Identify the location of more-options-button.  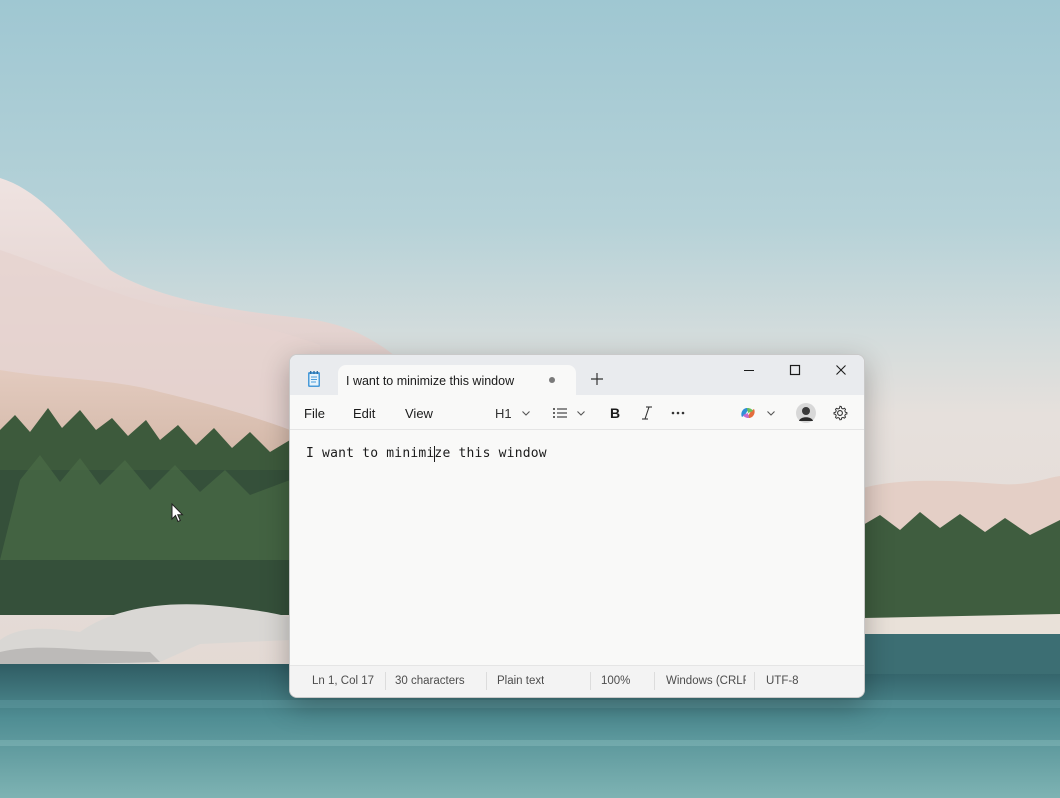
(678, 413).